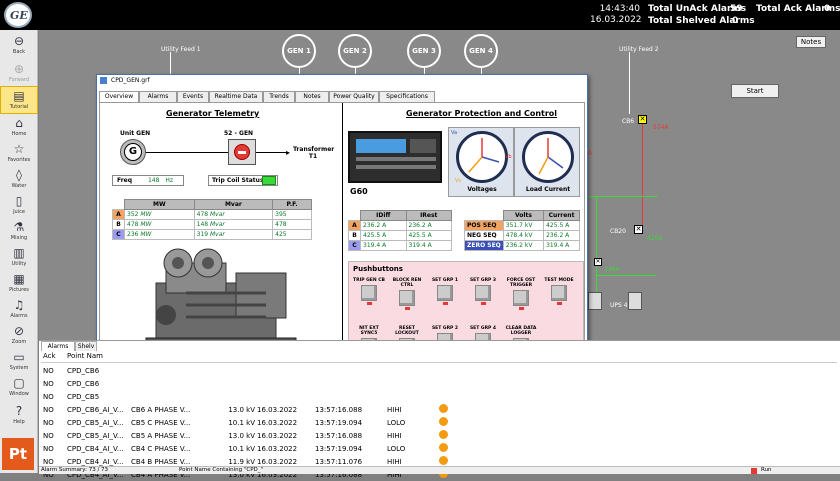 This screenshot has width=840, height=481. Describe the element at coordinates (19, 362) in the screenshot. I see `sidebar-item-system: ▭ System` at that location.